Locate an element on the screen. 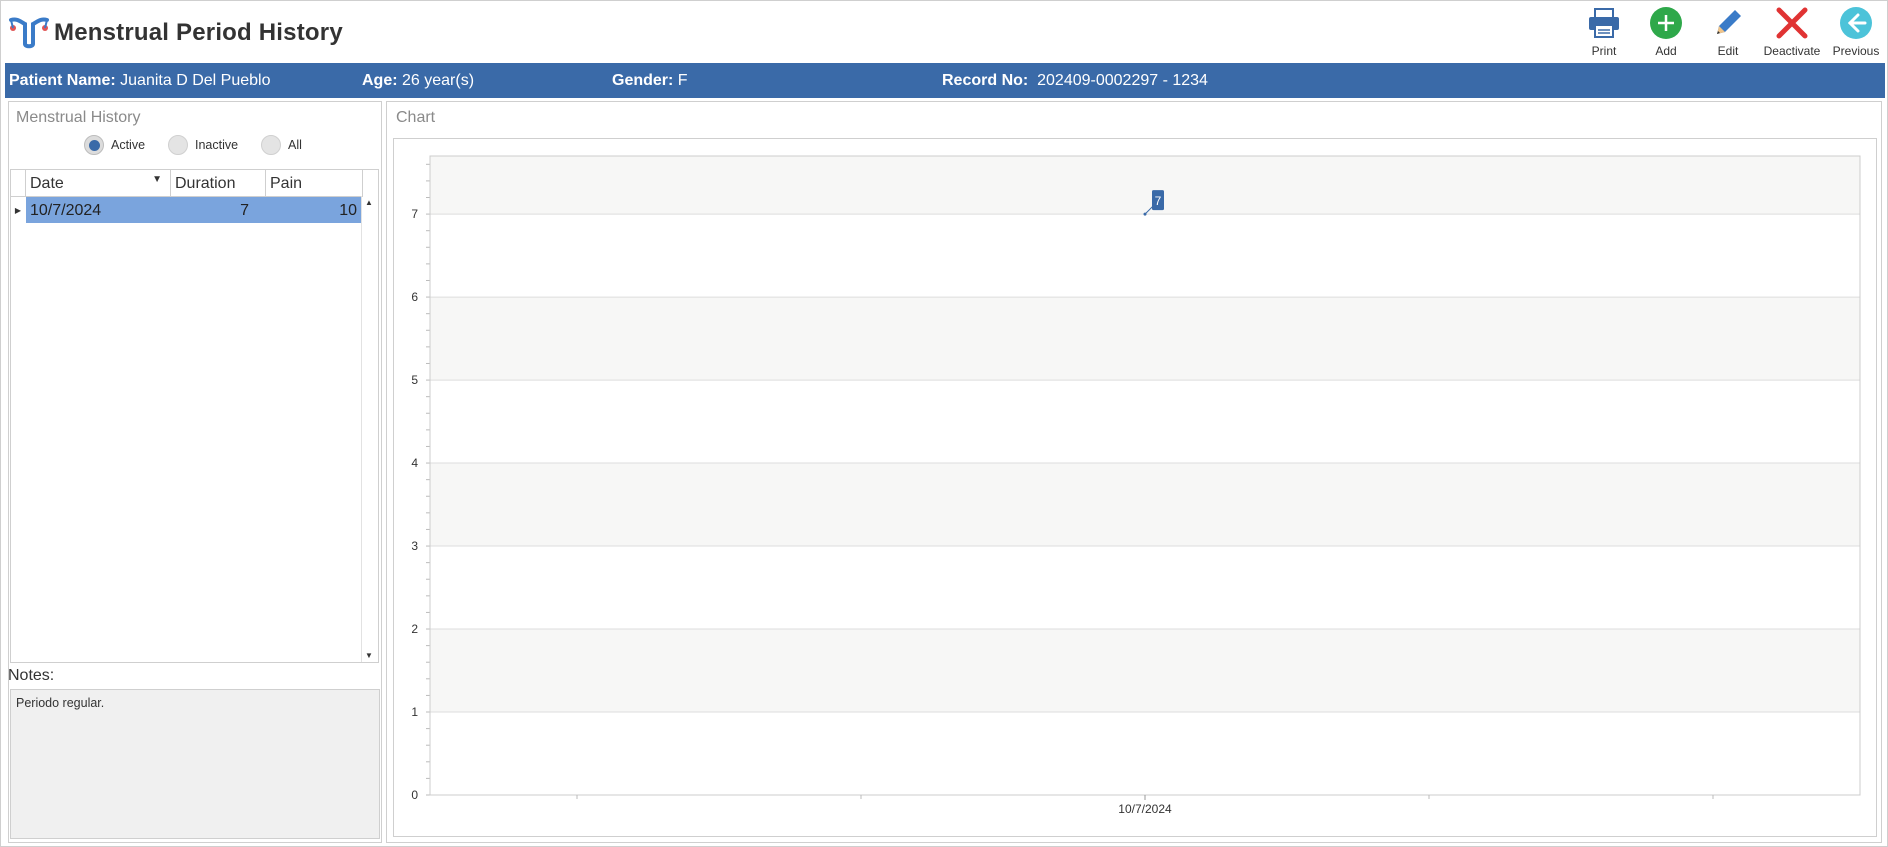 The height and width of the screenshot is (847, 1888). status-filter: Active Inactive All is located at coordinates (226, 150).